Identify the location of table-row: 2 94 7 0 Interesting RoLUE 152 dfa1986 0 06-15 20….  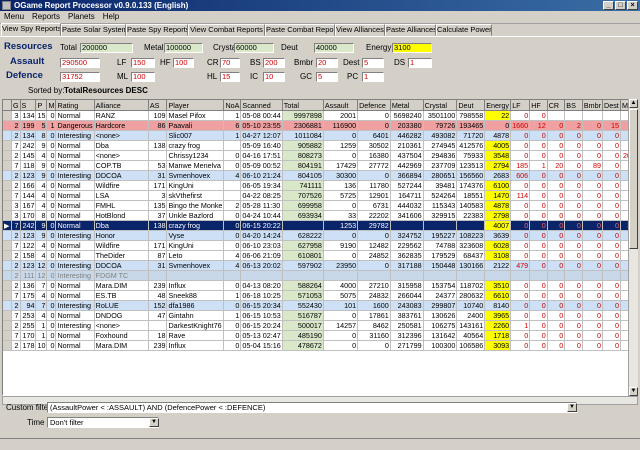
(320, 305).